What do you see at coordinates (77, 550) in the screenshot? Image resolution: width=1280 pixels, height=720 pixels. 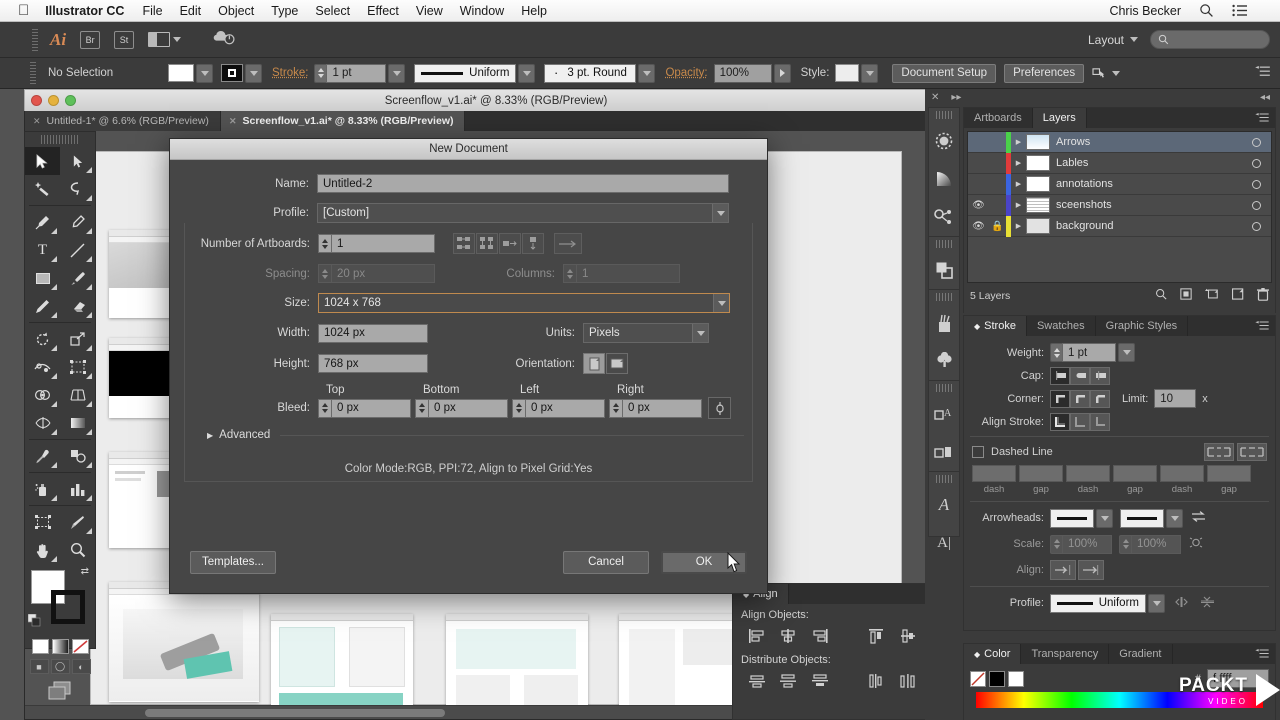 I see `zoom-tool` at bounding box center [77, 550].